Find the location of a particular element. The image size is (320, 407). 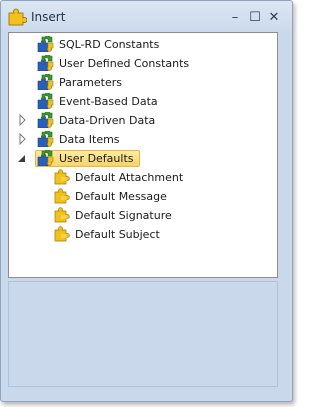

tree-item-default-message: Default Message is located at coordinates (111, 196).